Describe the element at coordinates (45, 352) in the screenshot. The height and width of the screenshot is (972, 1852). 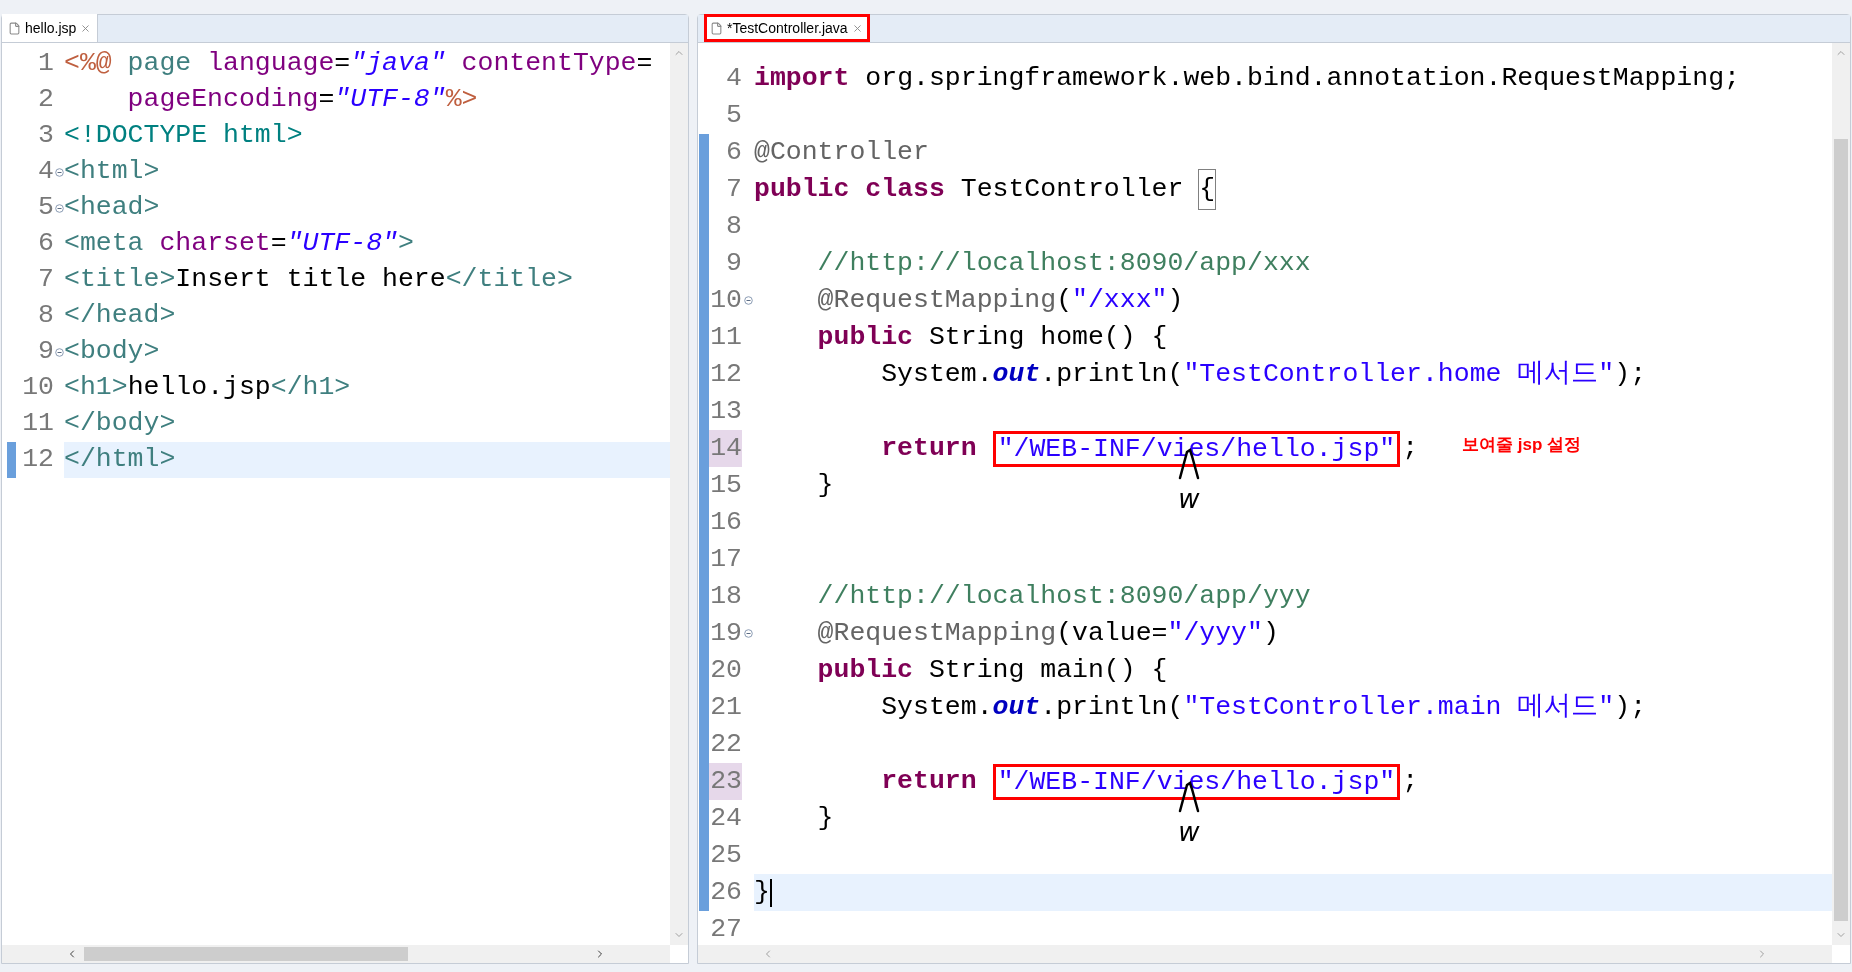
I see `line-number: 9` at that location.